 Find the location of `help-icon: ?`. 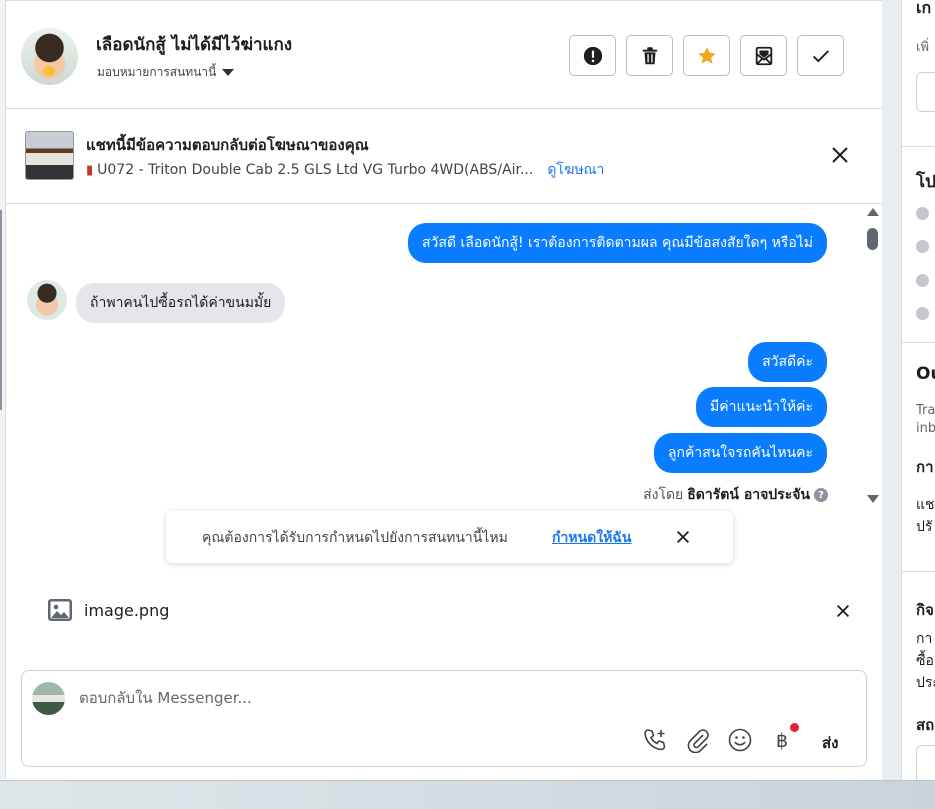

help-icon: ? is located at coordinates (821, 495).